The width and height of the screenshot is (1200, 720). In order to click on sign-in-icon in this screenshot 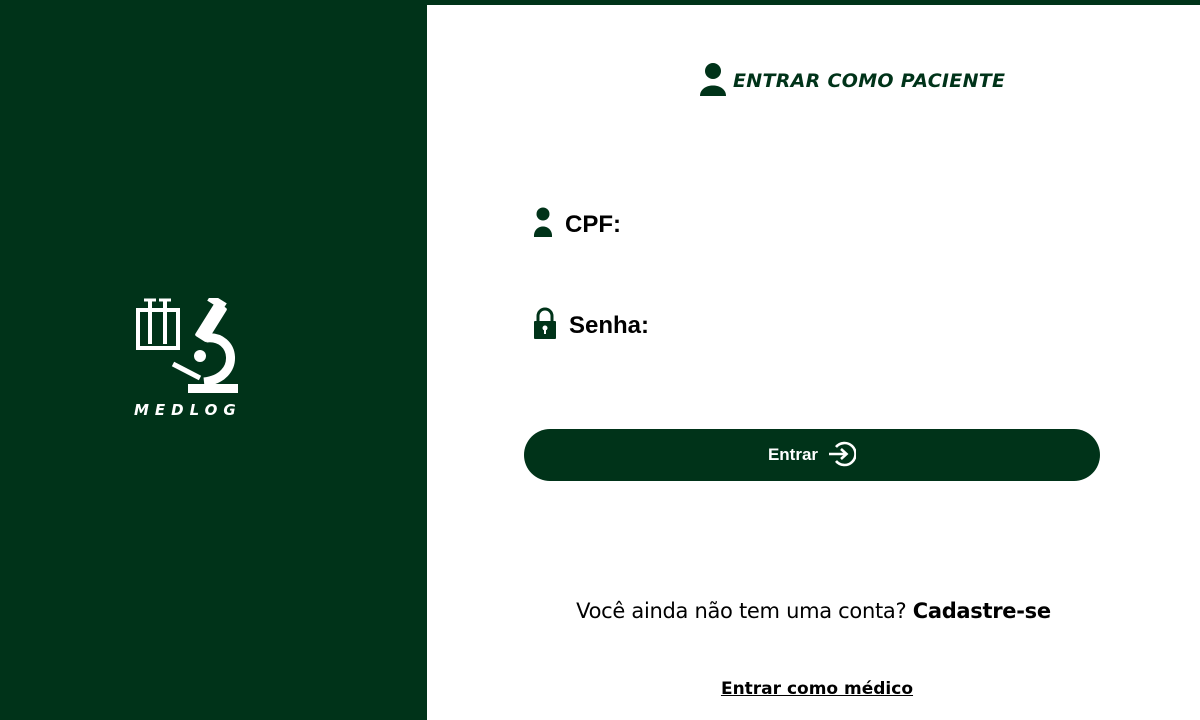, I will do `click(842, 455)`.